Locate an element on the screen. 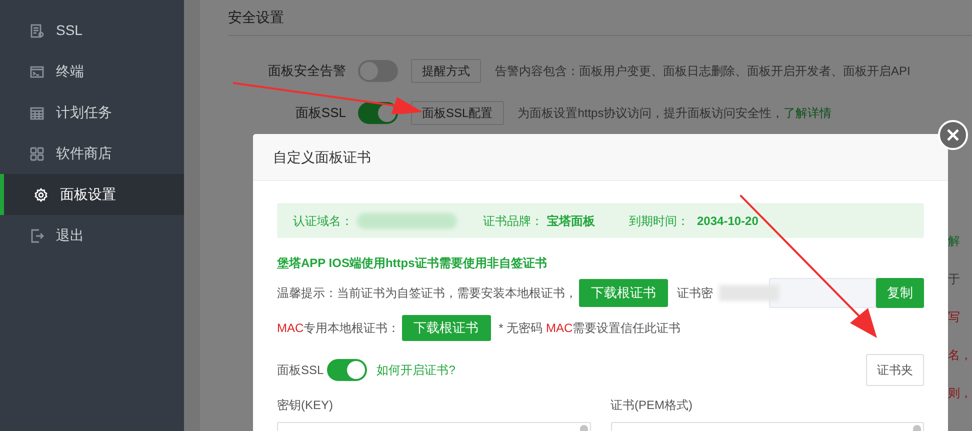  info-label: 证书品牌： is located at coordinates (513, 221).